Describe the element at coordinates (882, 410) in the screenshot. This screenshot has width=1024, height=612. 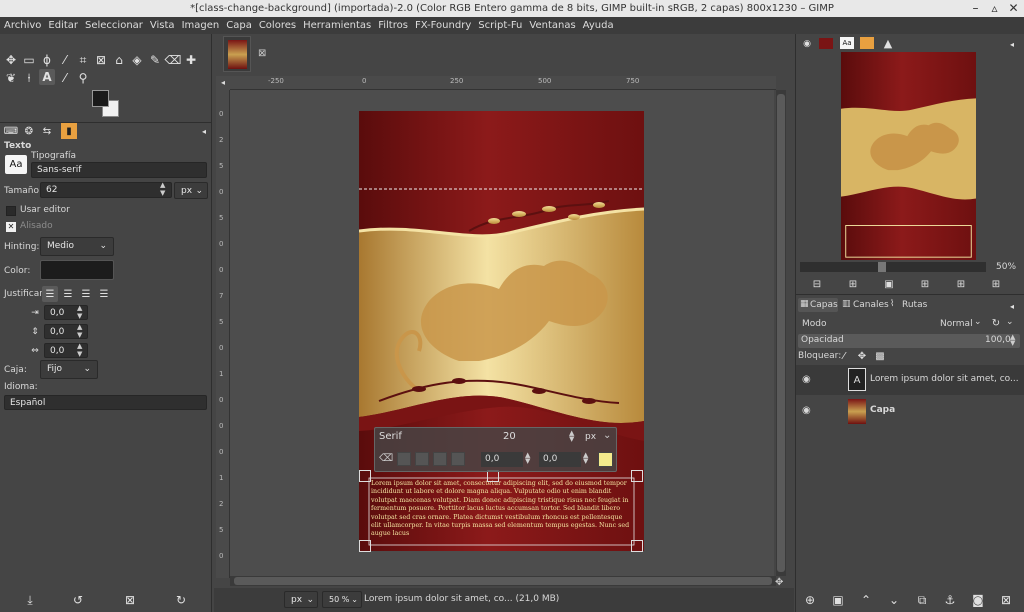
I see `layer-name: Capa` at that location.